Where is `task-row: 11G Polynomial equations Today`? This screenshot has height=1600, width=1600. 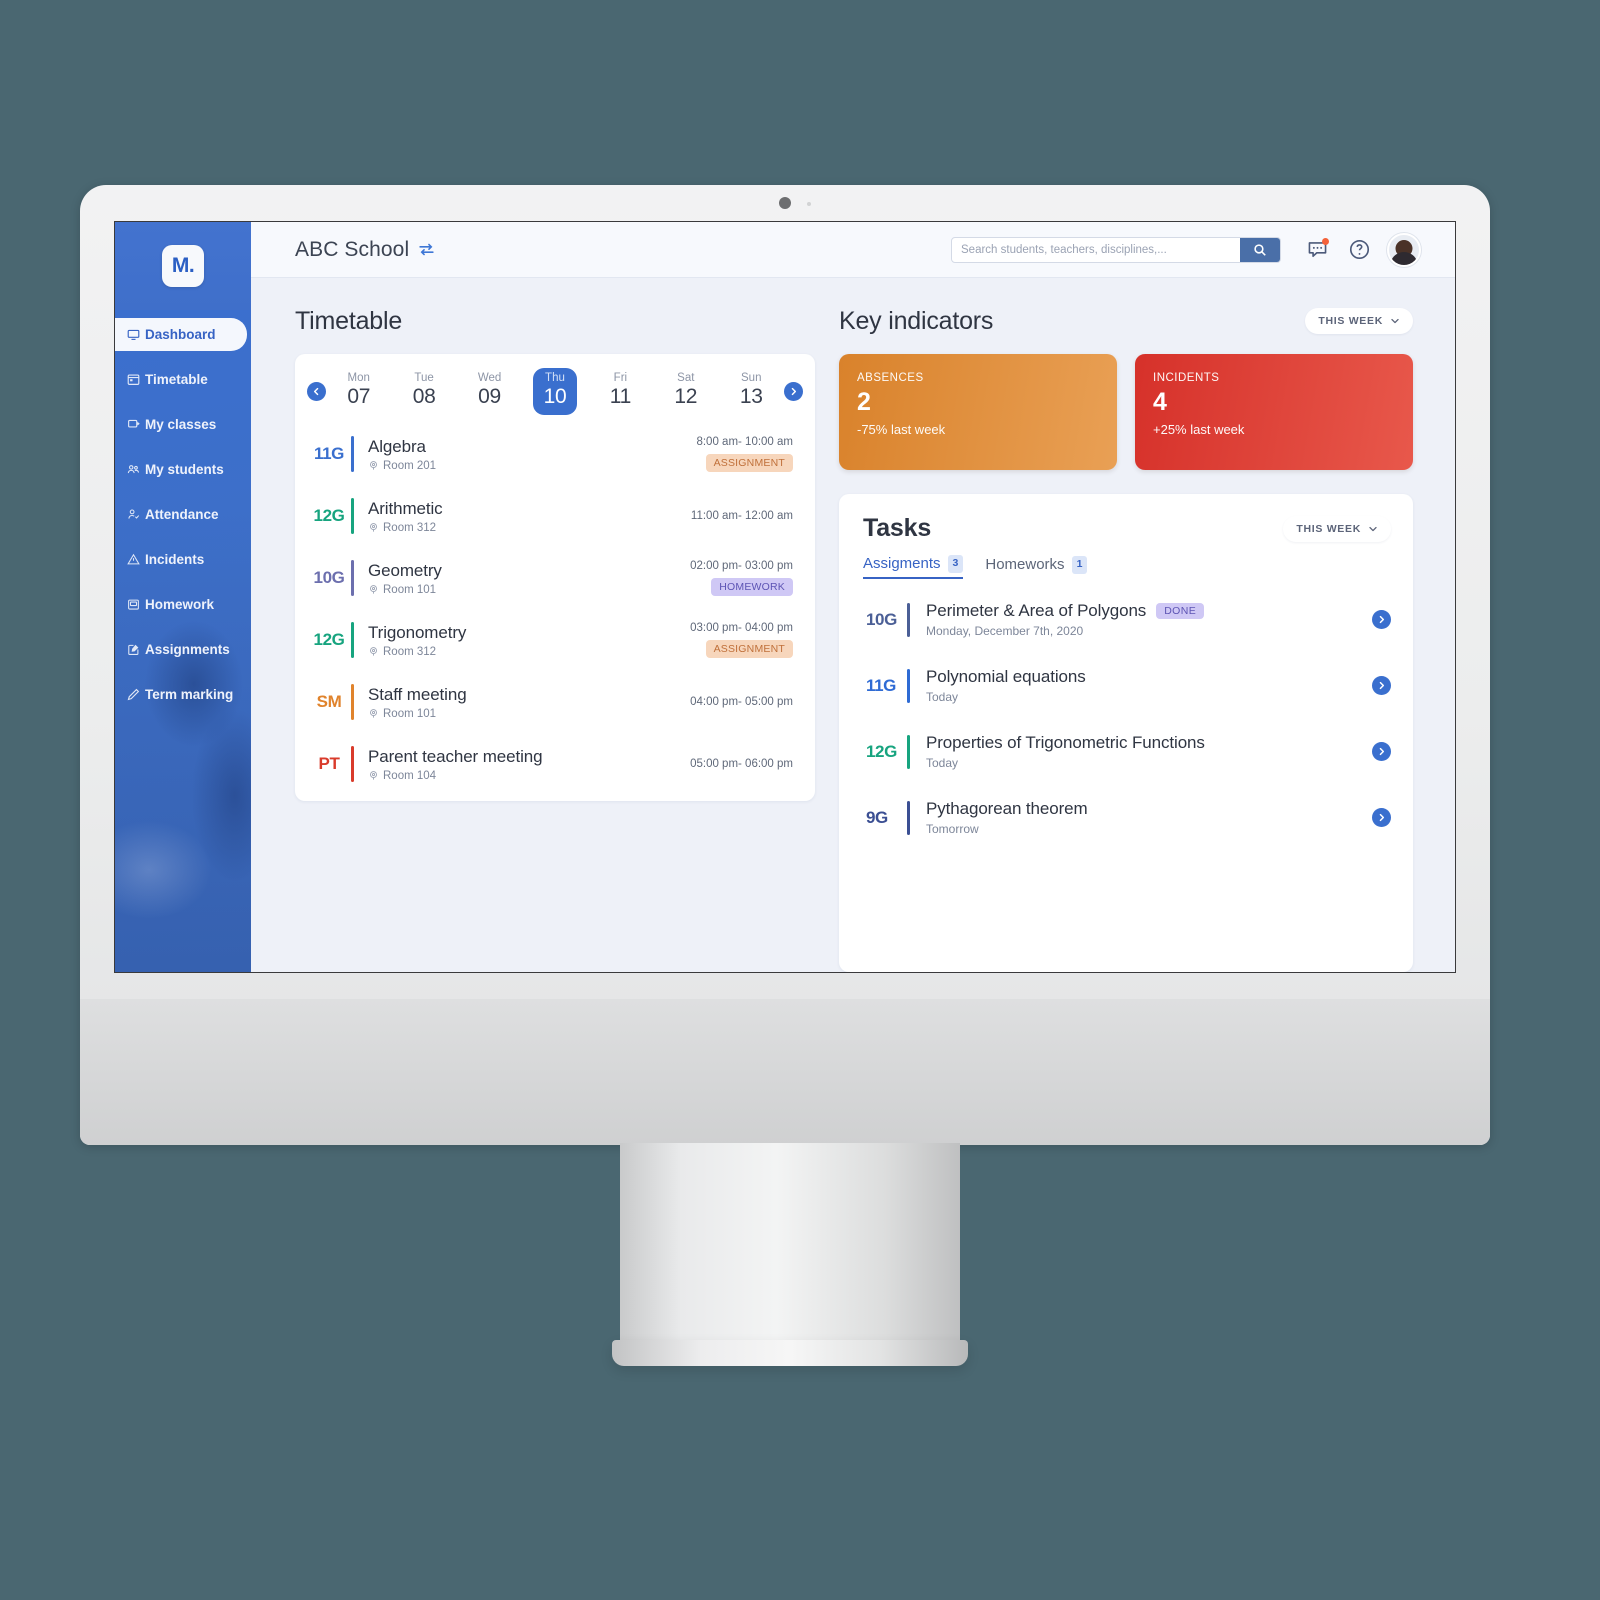
task-row: 11G Polynomial equations Today is located at coordinates (1127, 686).